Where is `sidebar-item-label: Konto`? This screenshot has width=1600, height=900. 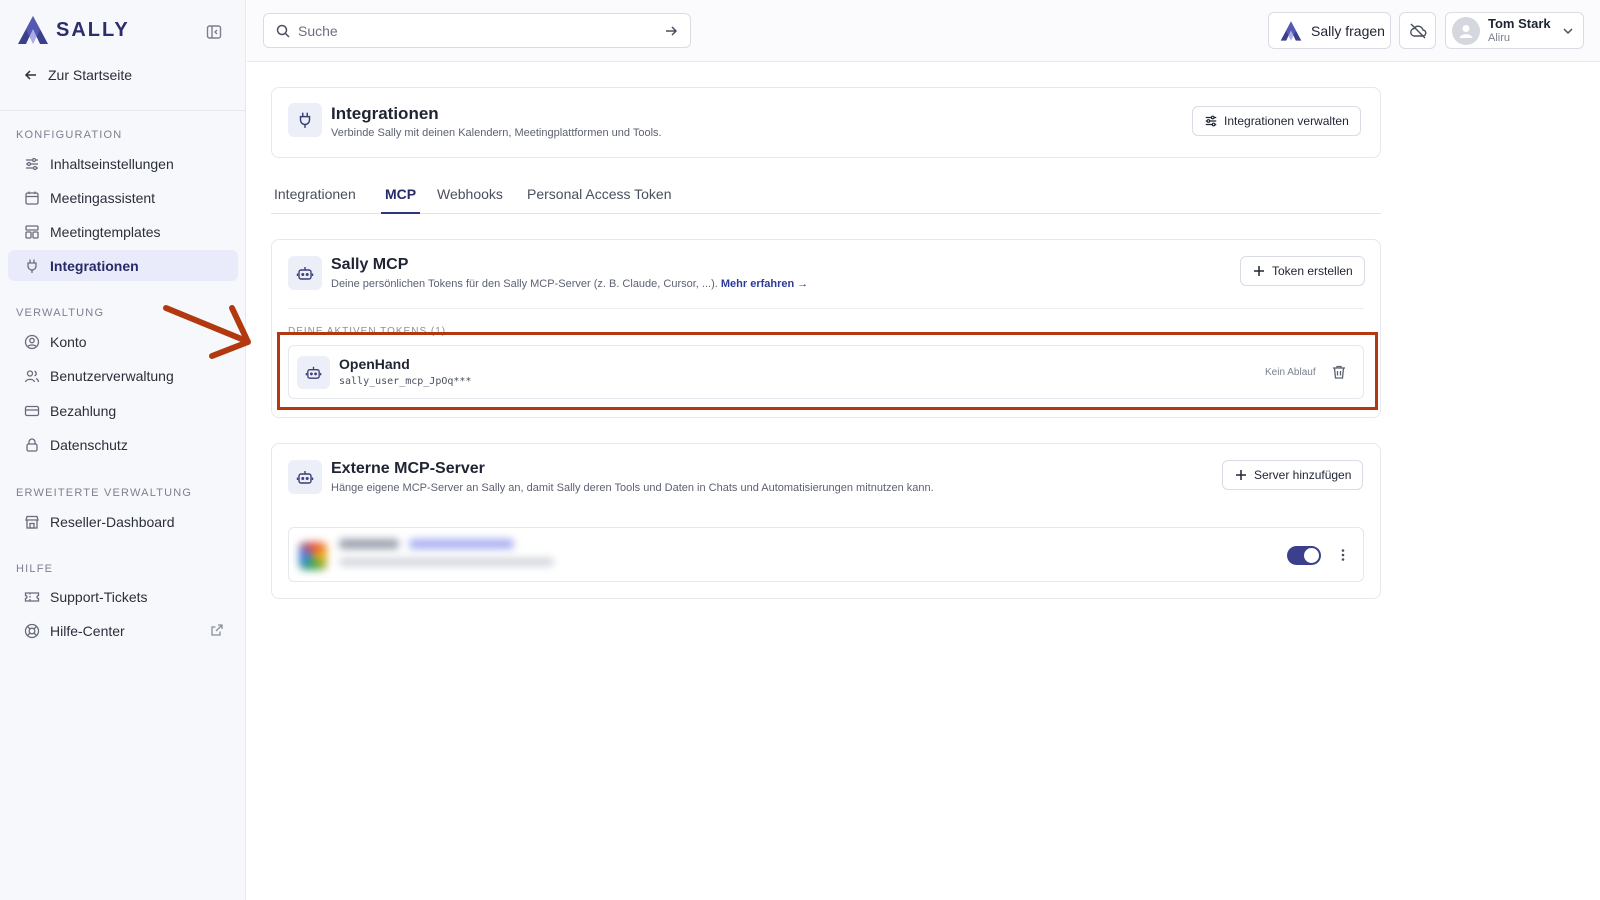
sidebar-item-label: Konto is located at coordinates (68, 341).